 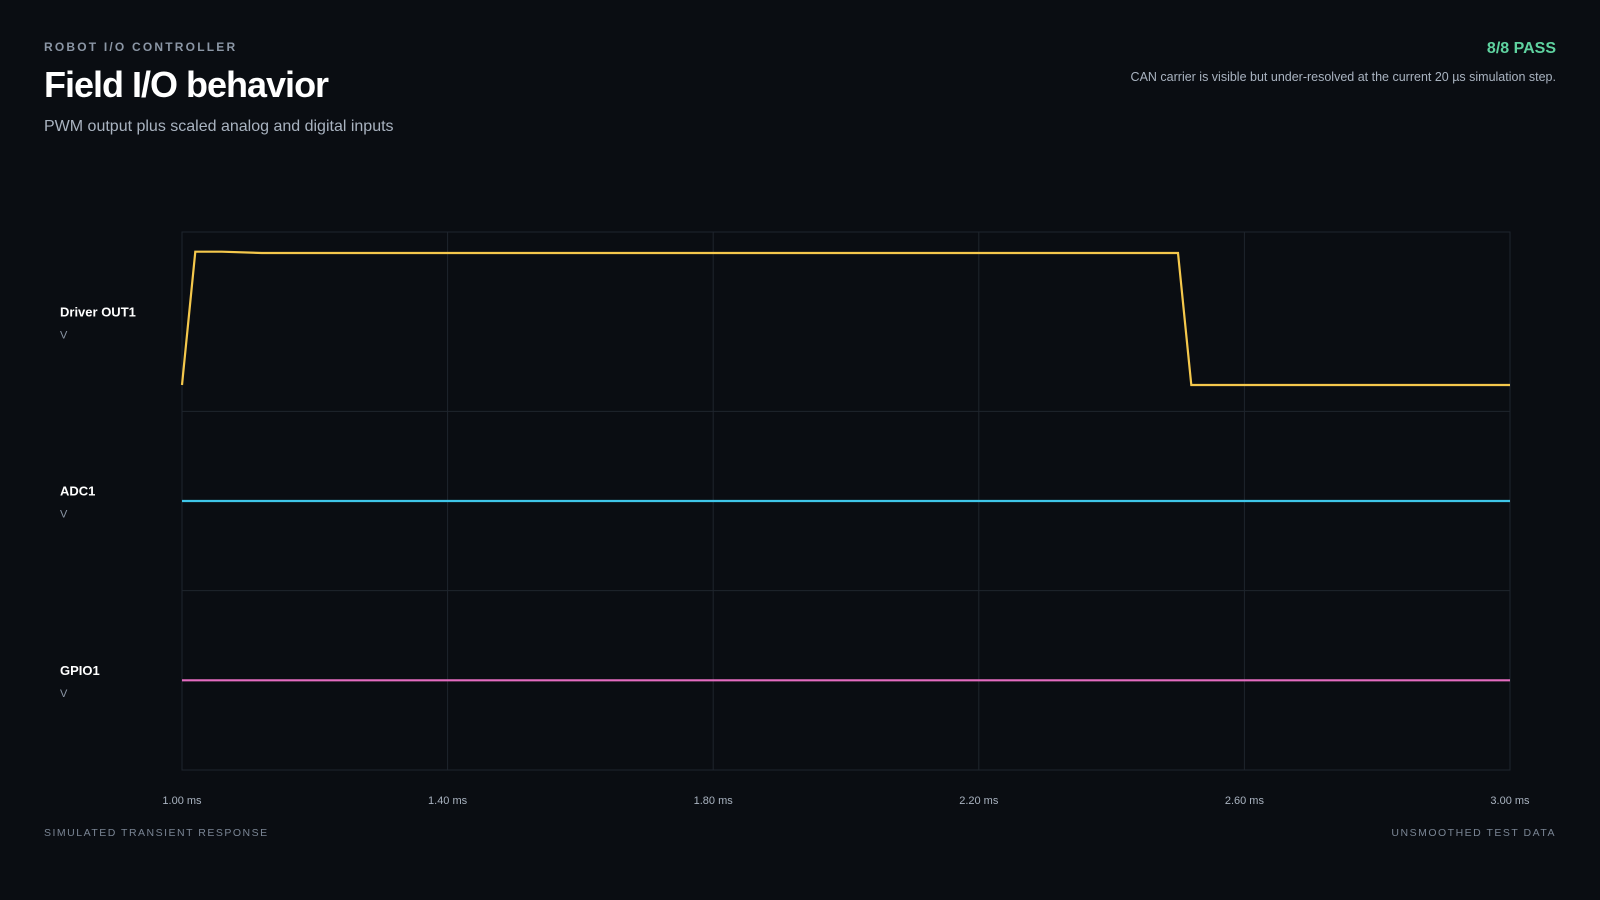 I want to click on lane-label: GPIO1, so click(x=80, y=670).